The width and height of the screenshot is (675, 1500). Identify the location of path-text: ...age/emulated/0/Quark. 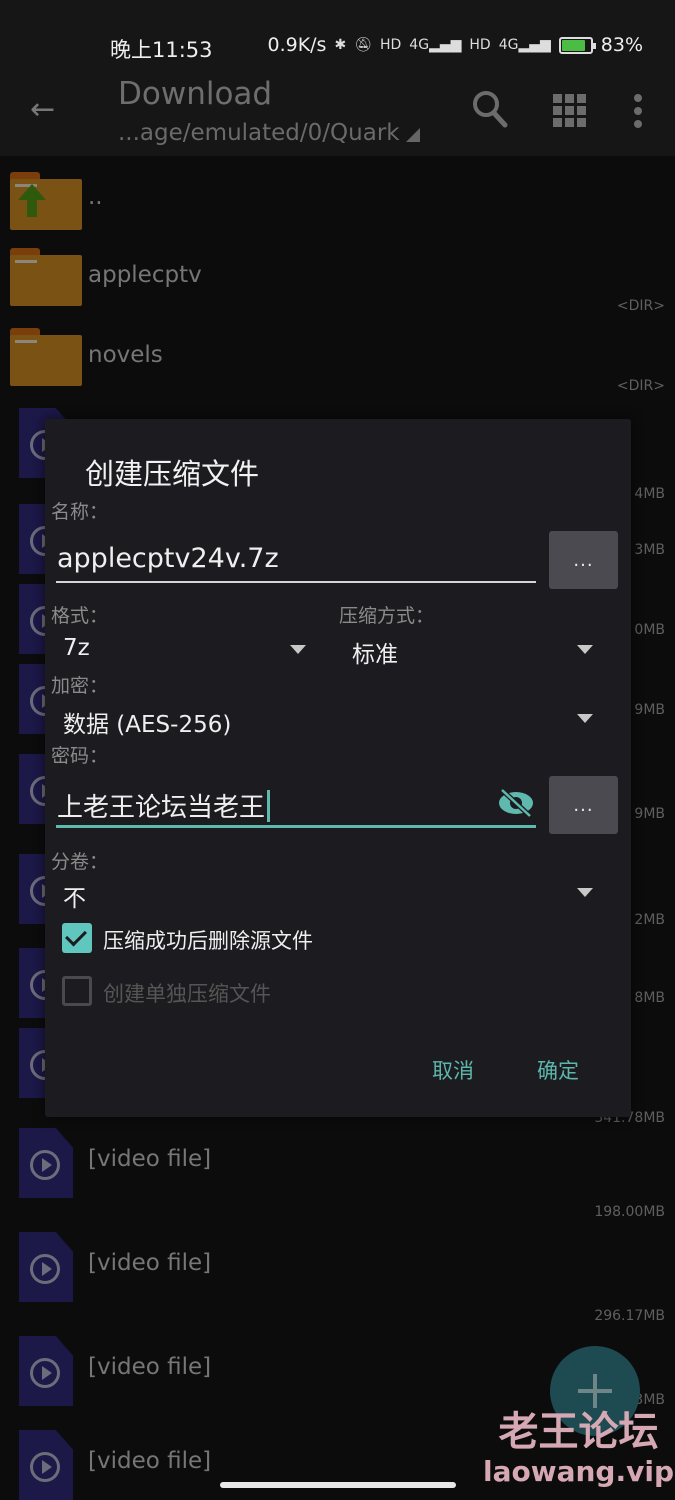
(259, 133).